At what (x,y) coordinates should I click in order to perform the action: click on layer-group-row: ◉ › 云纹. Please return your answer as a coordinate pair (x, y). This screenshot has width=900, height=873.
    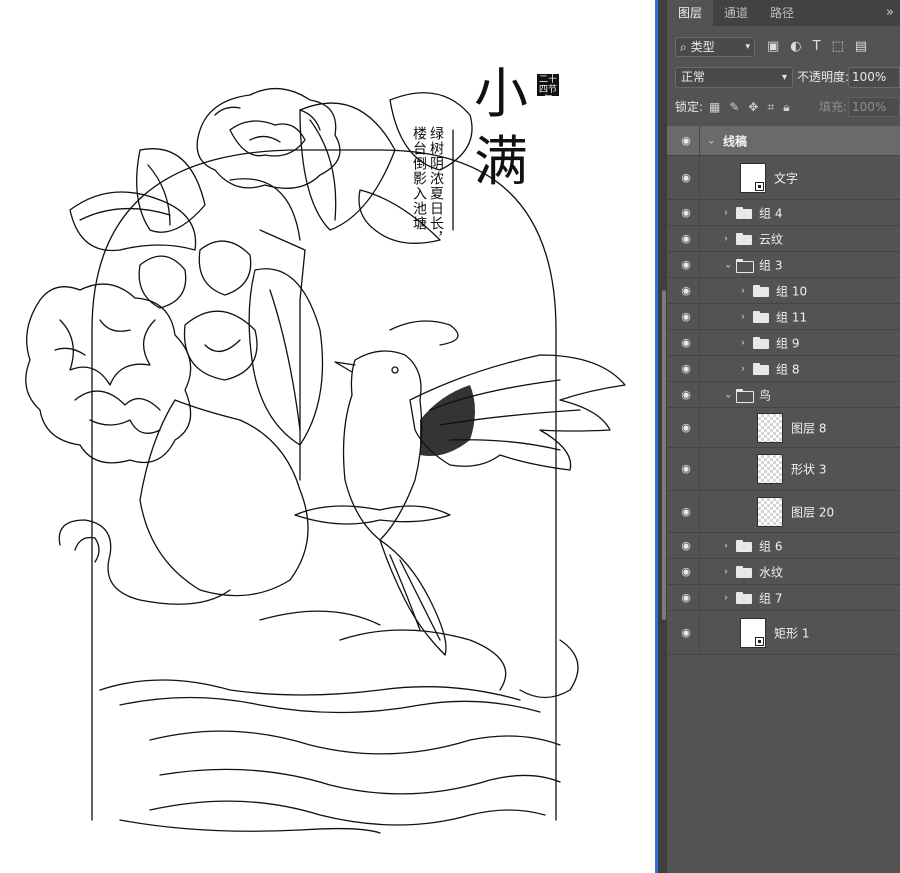
    Looking at the image, I should click on (783, 239).